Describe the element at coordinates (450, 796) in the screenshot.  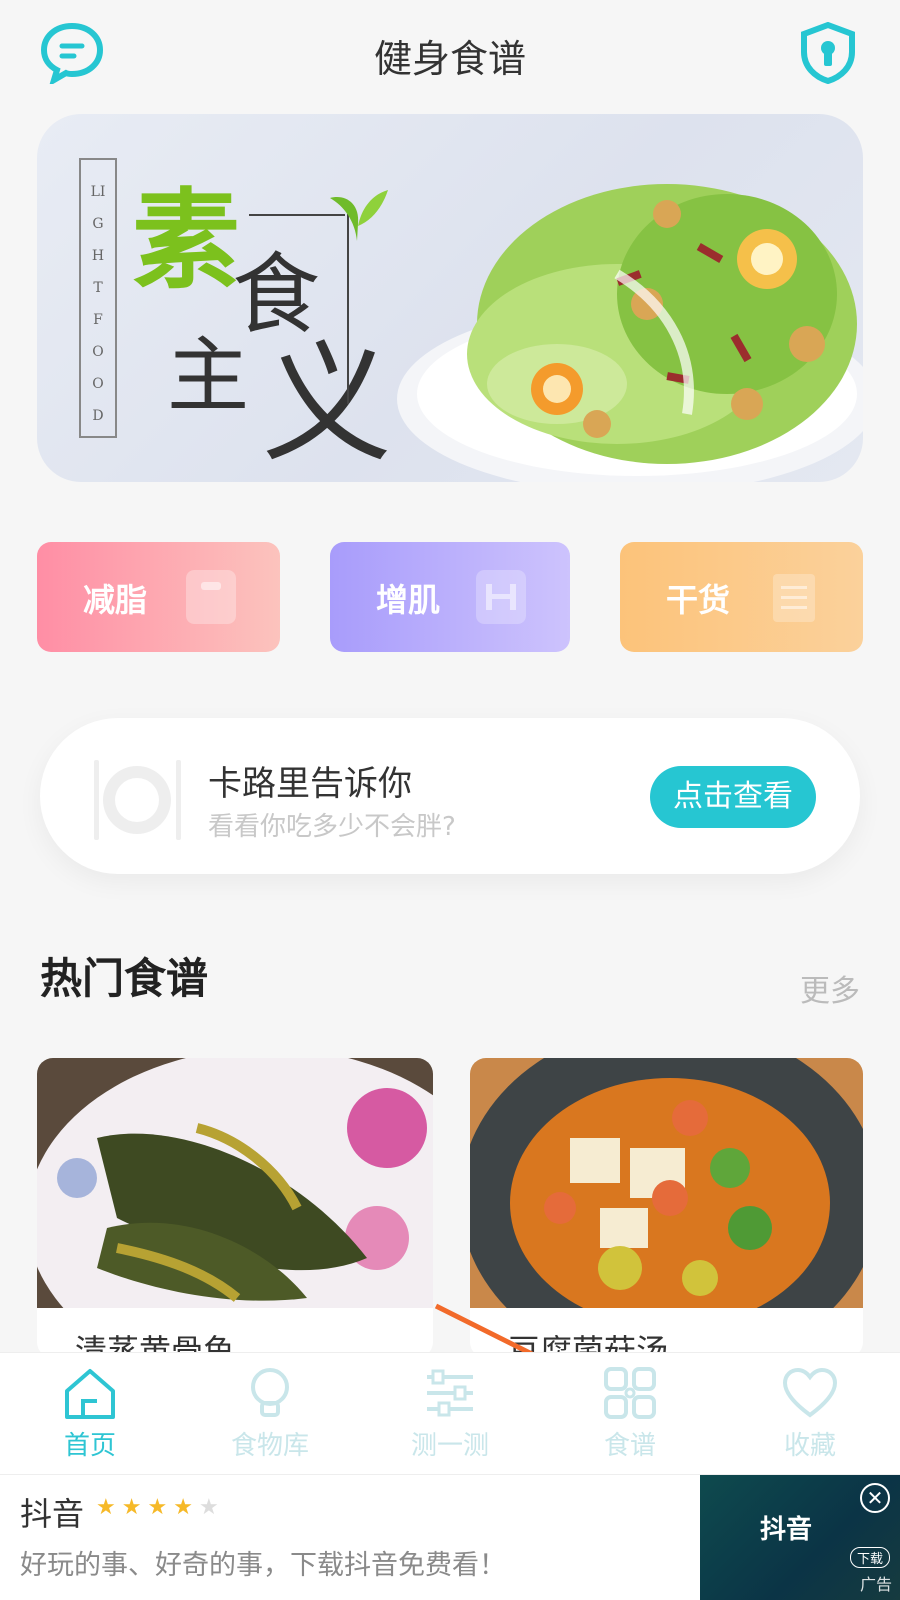
I see `calorie-card: 卡路里告诉你 看看你吃多少不会胖? 点击查看` at that location.